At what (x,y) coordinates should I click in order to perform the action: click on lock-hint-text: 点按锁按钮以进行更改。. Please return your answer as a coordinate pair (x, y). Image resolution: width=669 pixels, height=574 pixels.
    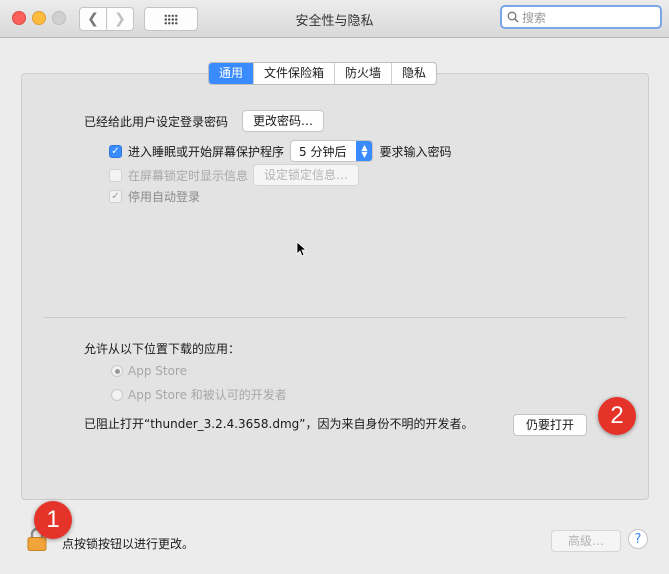
    Looking at the image, I should click on (128, 544).